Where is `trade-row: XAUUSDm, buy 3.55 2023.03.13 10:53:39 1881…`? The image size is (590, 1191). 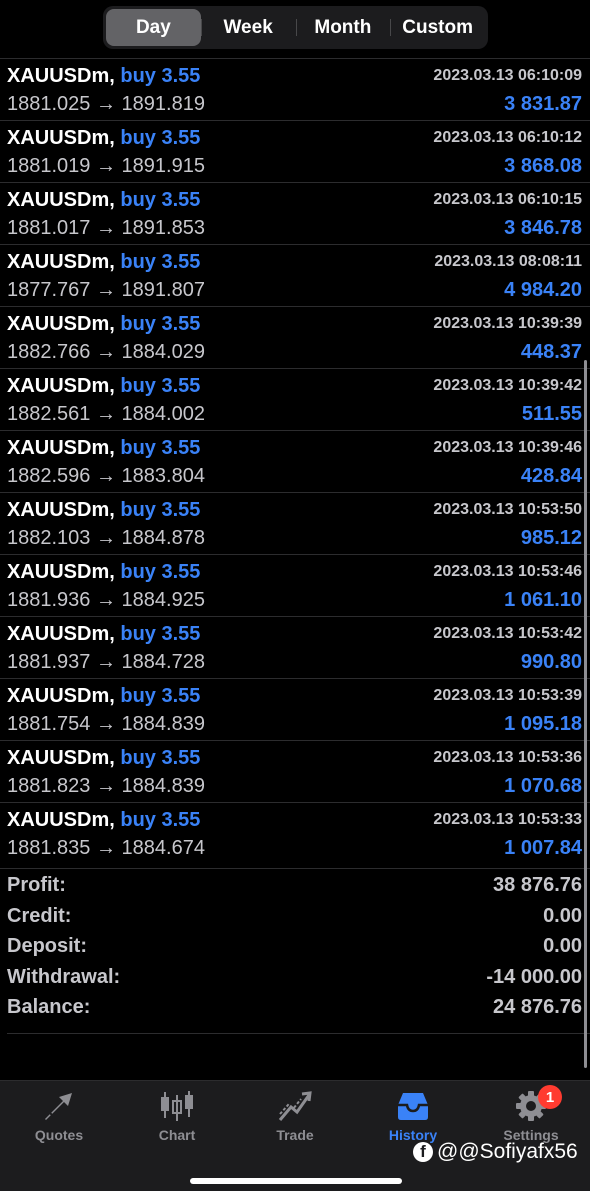
trade-row: XAUUSDm, buy 3.55 2023.03.13 10:53:39 1881… is located at coordinates (295, 709).